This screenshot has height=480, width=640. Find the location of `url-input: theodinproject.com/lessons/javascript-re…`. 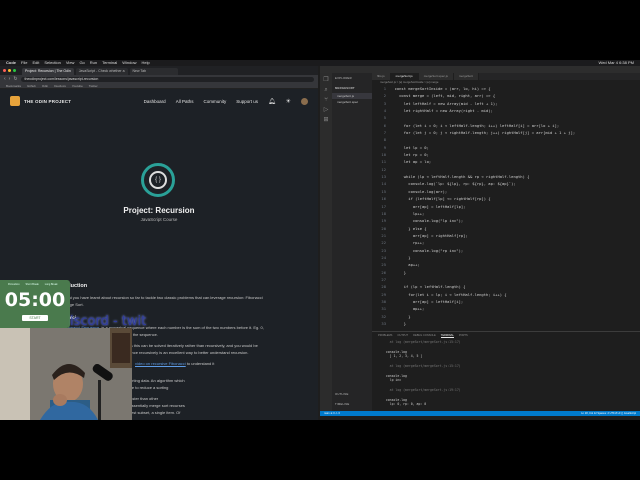

url-input: theodinproject.com/lessons/javascript-re… is located at coordinates (167, 79).